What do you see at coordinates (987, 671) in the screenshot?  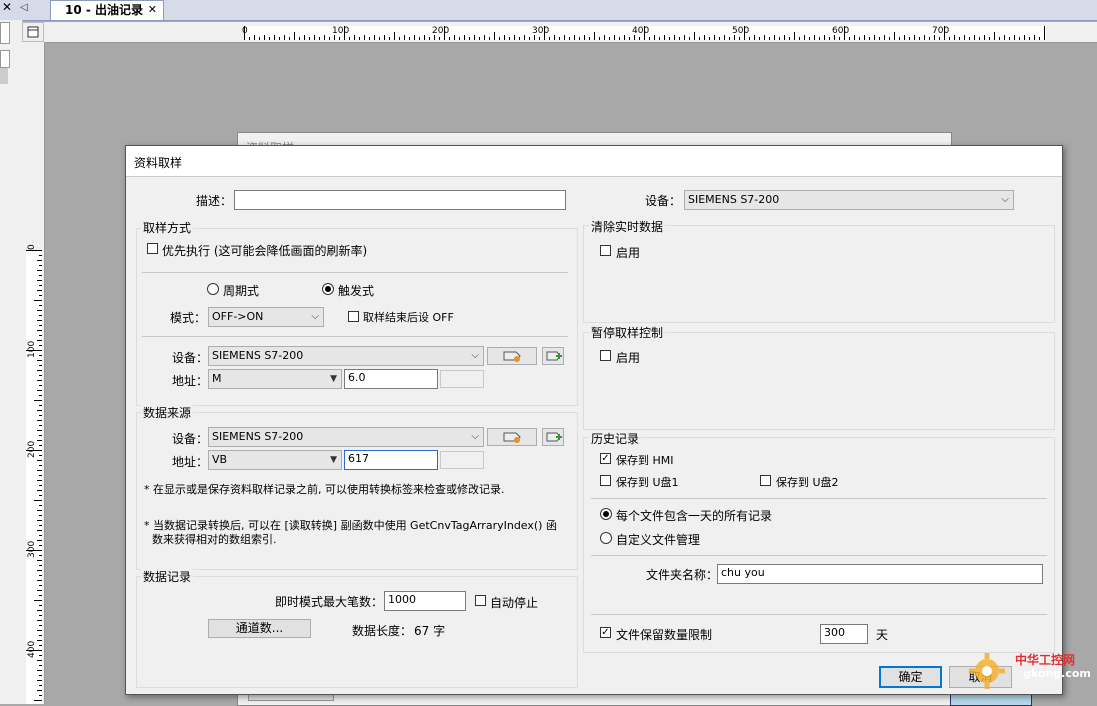 I see `gear-logo-icon` at bounding box center [987, 671].